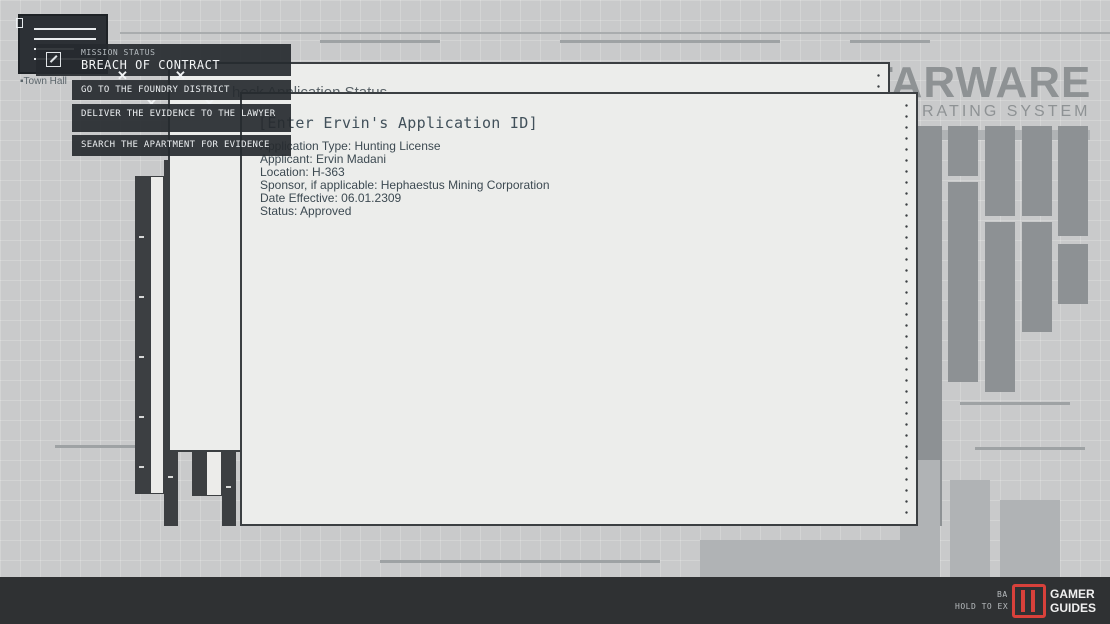  What do you see at coordinates (1002, 594) in the screenshot?
I see `back-hint: BA` at bounding box center [1002, 594].